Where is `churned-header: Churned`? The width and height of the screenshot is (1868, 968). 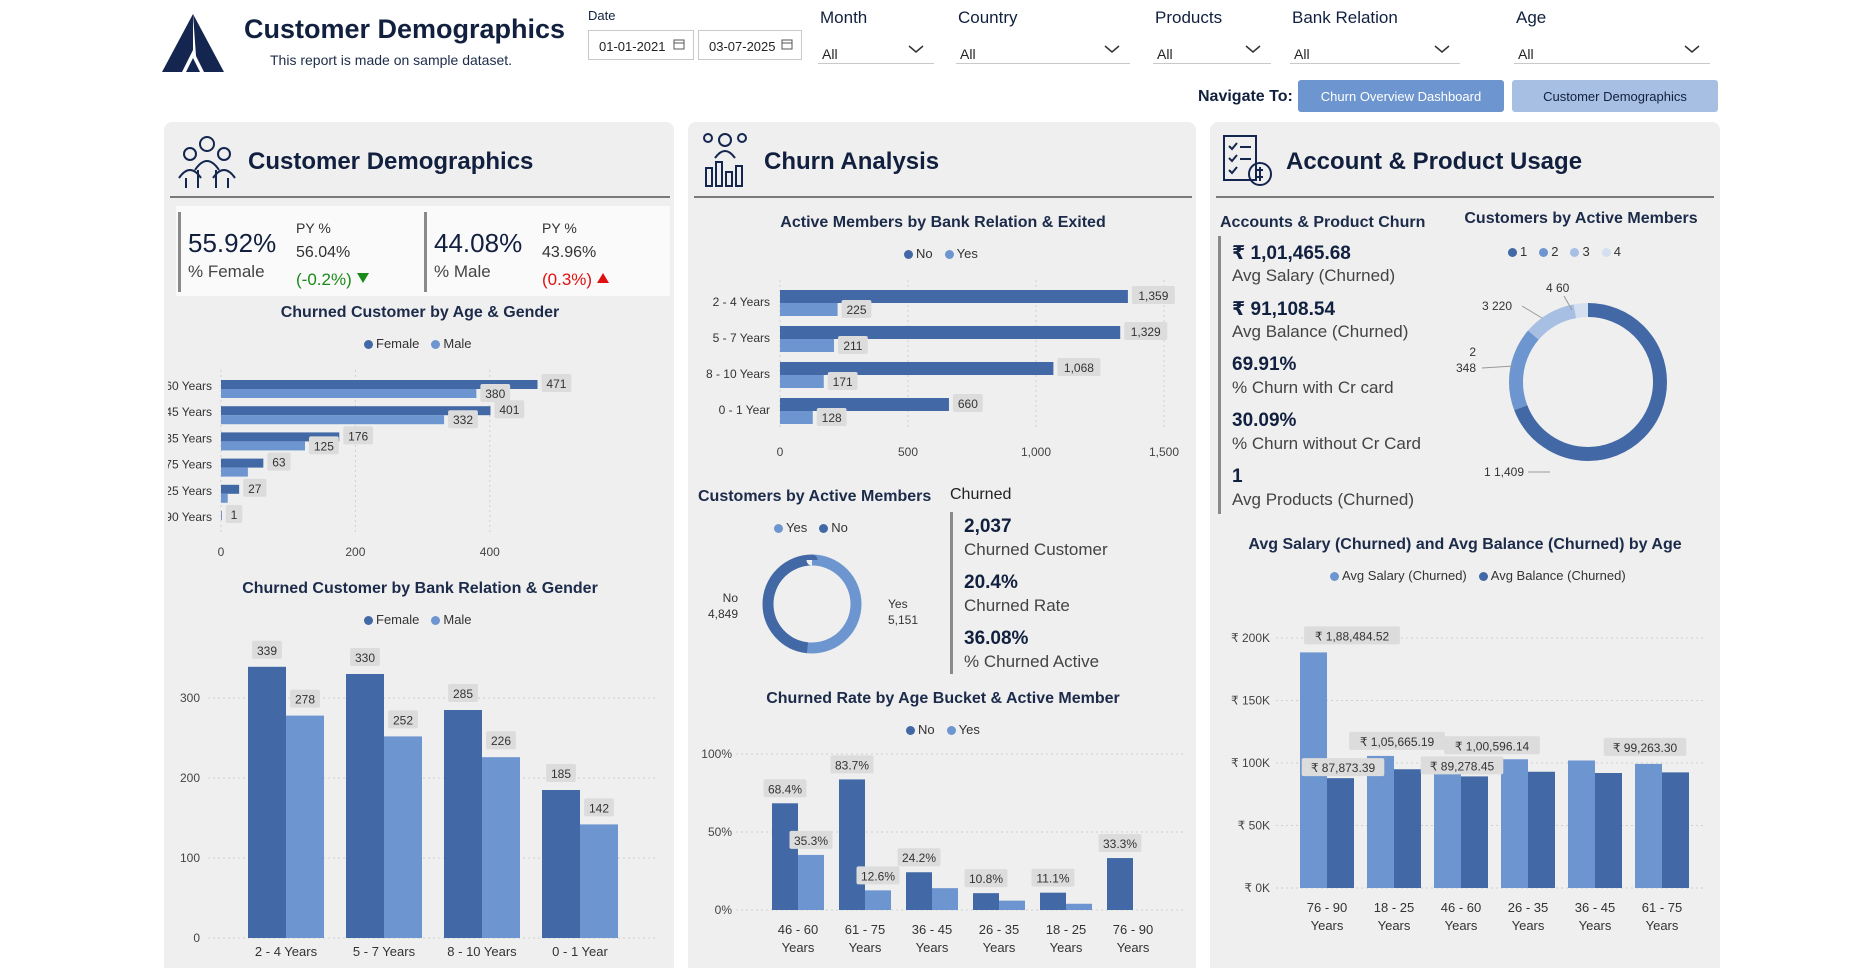
churned-header: Churned is located at coordinates (981, 494).